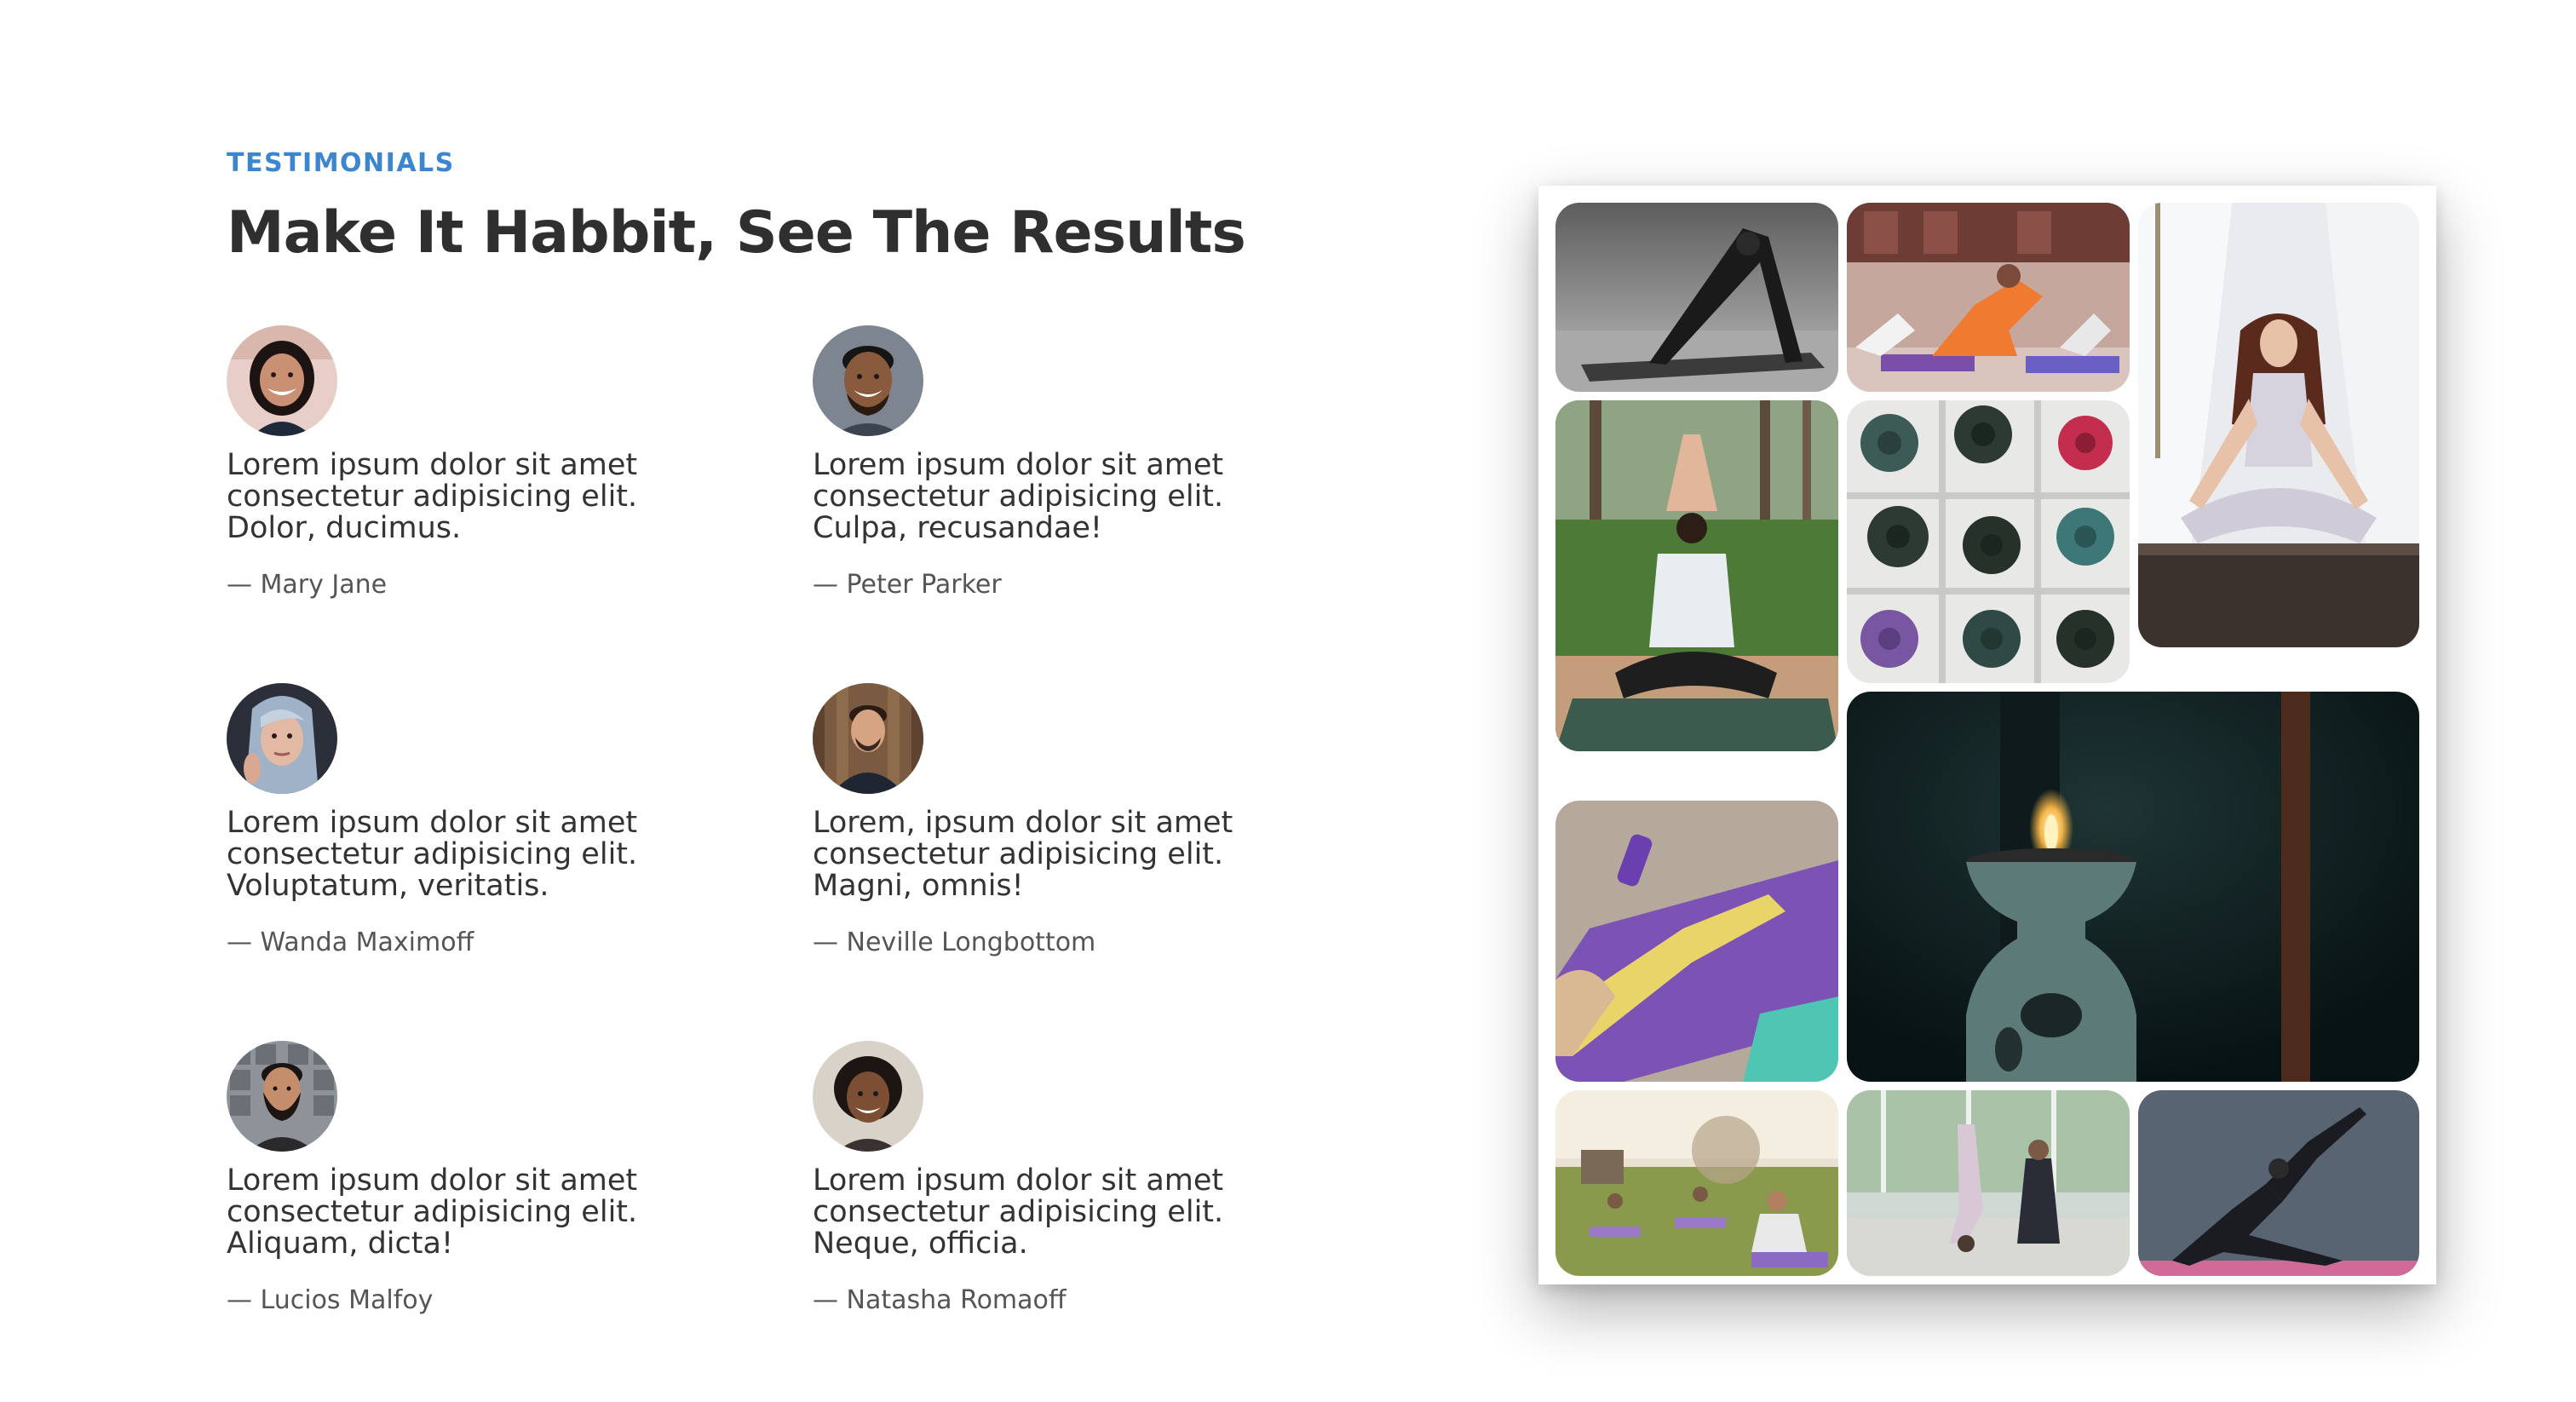 Image resolution: width=2576 pixels, height=1402 pixels. What do you see at coordinates (907, 585) in the screenshot?
I see `testimonial-author: — Peter Parker` at bounding box center [907, 585].